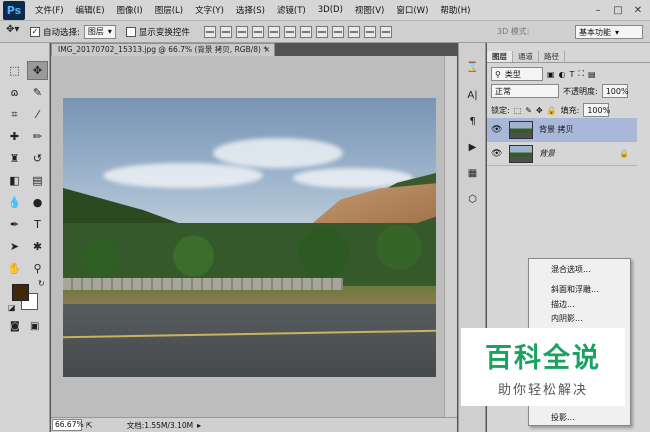  What do you see at coordinates (14, 136) in the screenshot?
I see `healing-brush-tool-icon: ✚` at bounding box center [14, 136].